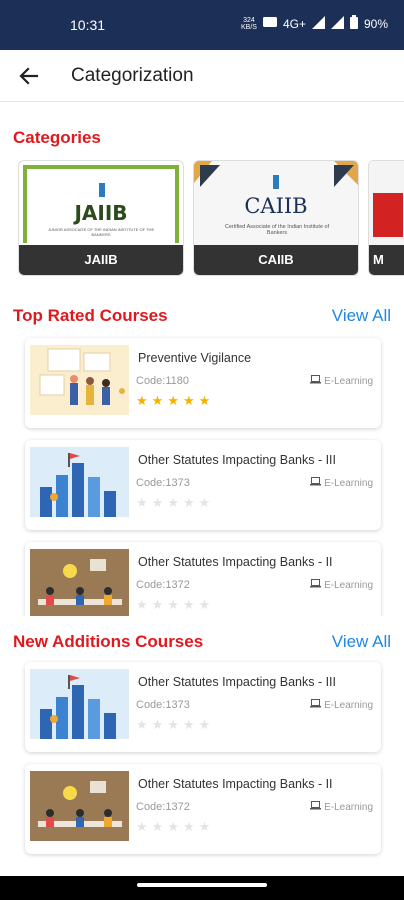 Image resolution: width=404 pixels, height=900 pixels. I want to click on top-rated-view-all-link: View All, so click(361, 316).